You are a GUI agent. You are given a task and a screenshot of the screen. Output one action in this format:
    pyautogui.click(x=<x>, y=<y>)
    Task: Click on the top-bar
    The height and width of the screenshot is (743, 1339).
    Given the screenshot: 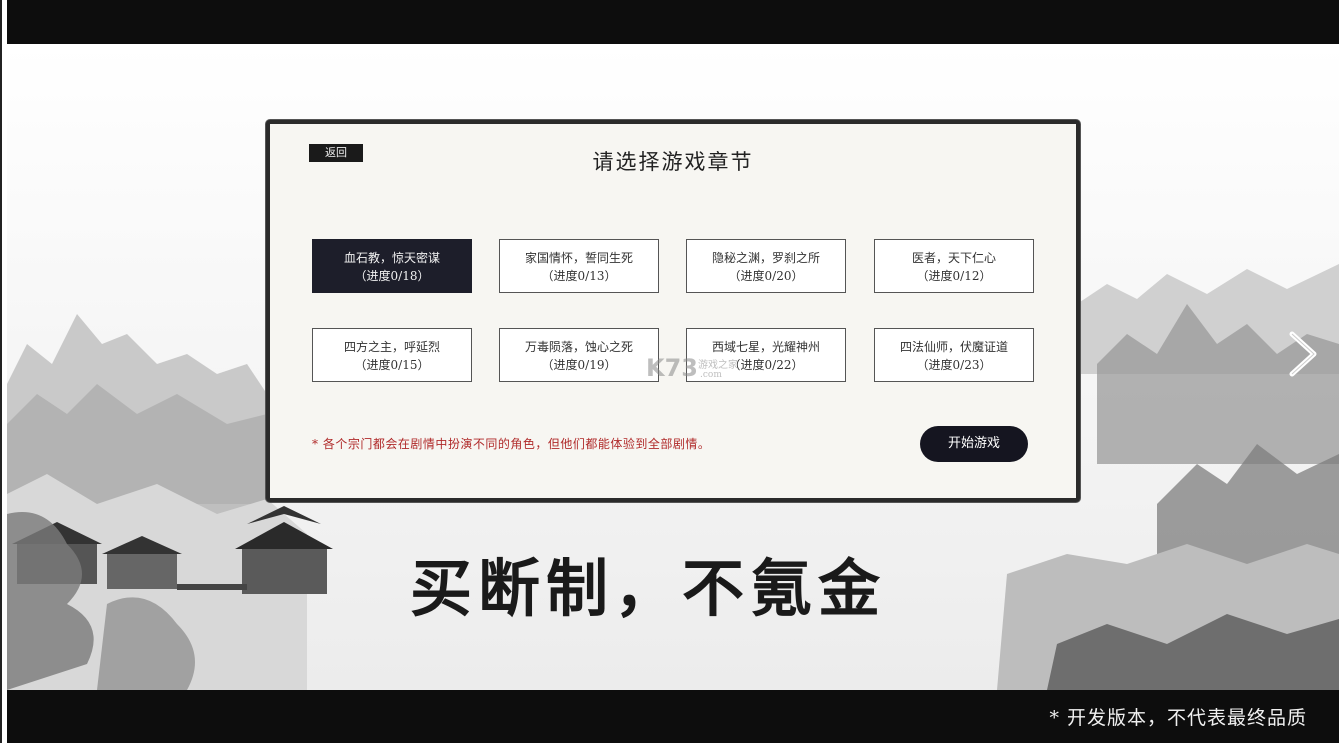 What is the action you would take?
    pyautogui.click(x=673, y=22)
    